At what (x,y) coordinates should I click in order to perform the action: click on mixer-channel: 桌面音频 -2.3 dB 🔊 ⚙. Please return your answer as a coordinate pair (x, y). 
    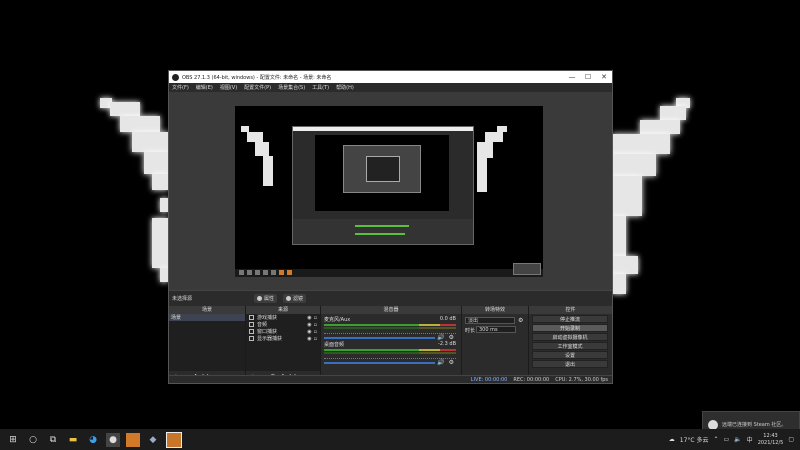
    Looking at the image, I should click on (390, 353).